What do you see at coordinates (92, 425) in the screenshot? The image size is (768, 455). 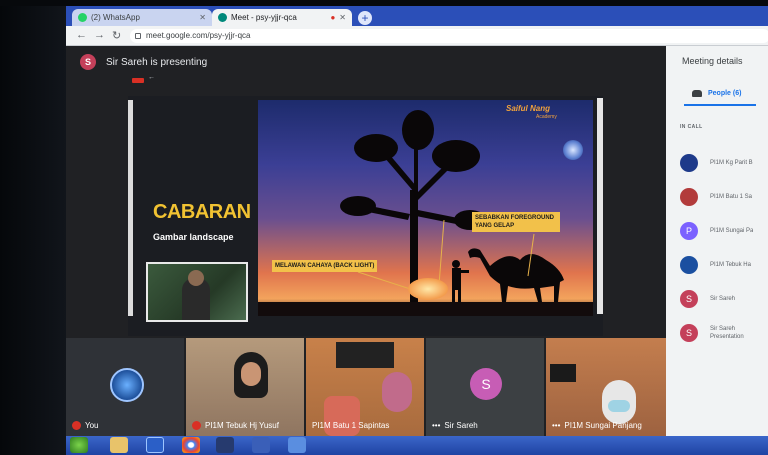 I see `participant-label: You` at bounding box center [92, 425].